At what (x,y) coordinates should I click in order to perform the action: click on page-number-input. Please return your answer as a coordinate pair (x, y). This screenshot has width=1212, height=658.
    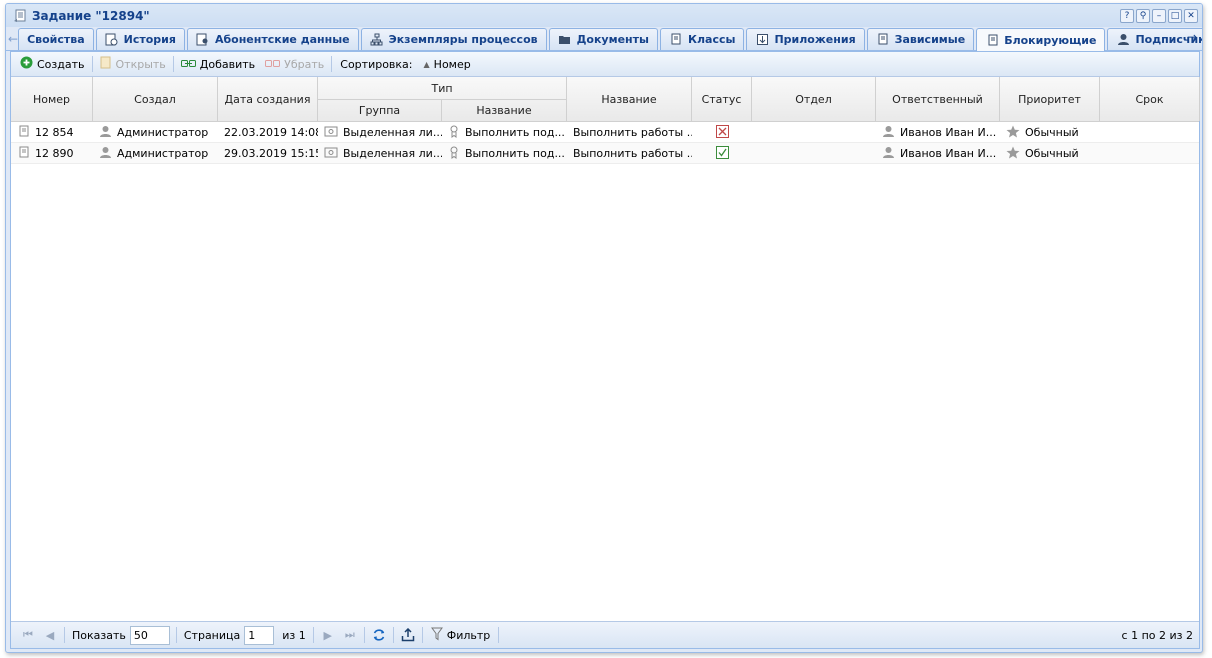
    Looking at the image, I should click on (259, 635).